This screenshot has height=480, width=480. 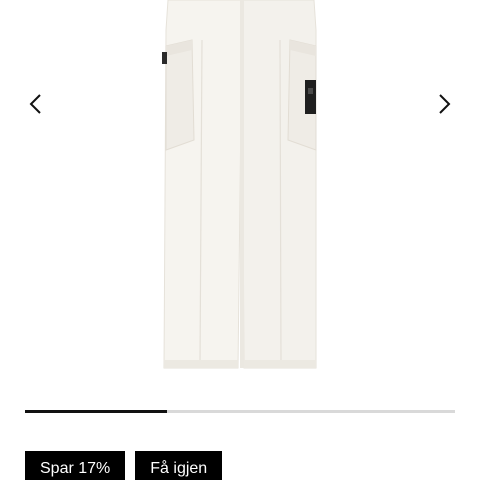 What do you see at coordinates (180, 95) in the screenshot?
I see `left-cargo-pocket` at bounding box center [180, 95].